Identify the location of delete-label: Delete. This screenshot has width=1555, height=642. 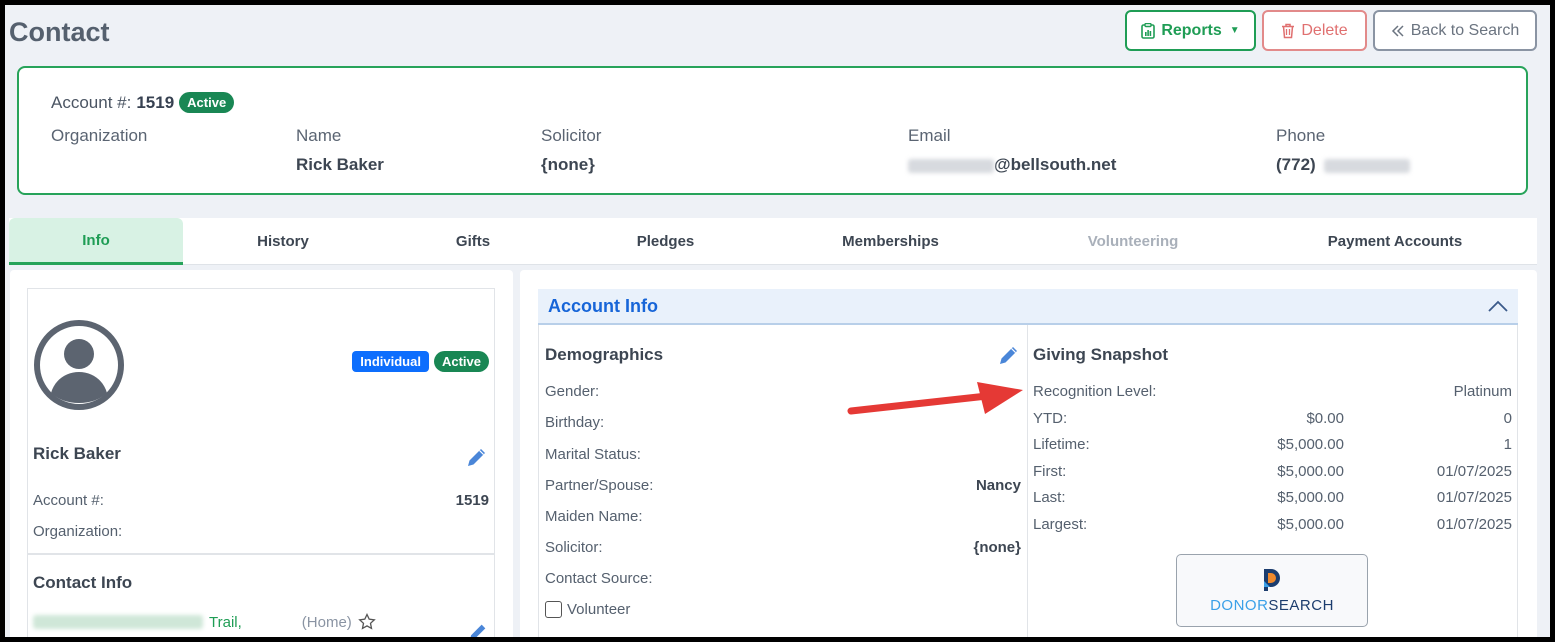
(1324, 30).